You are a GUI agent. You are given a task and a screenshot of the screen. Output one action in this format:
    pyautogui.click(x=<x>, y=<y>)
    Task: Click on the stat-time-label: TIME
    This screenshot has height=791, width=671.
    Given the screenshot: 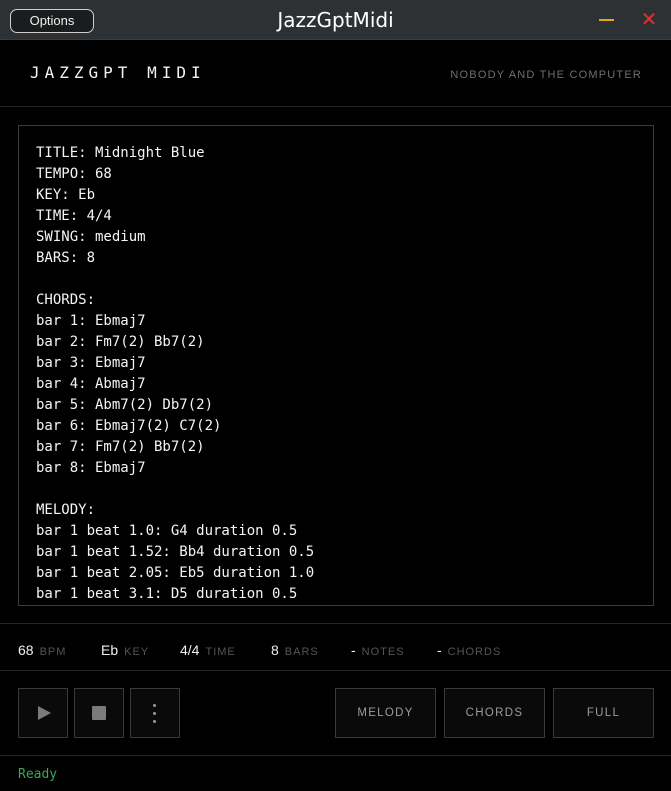 What is the action you would take?
    pyautogui.click(x=220, y=652)
    